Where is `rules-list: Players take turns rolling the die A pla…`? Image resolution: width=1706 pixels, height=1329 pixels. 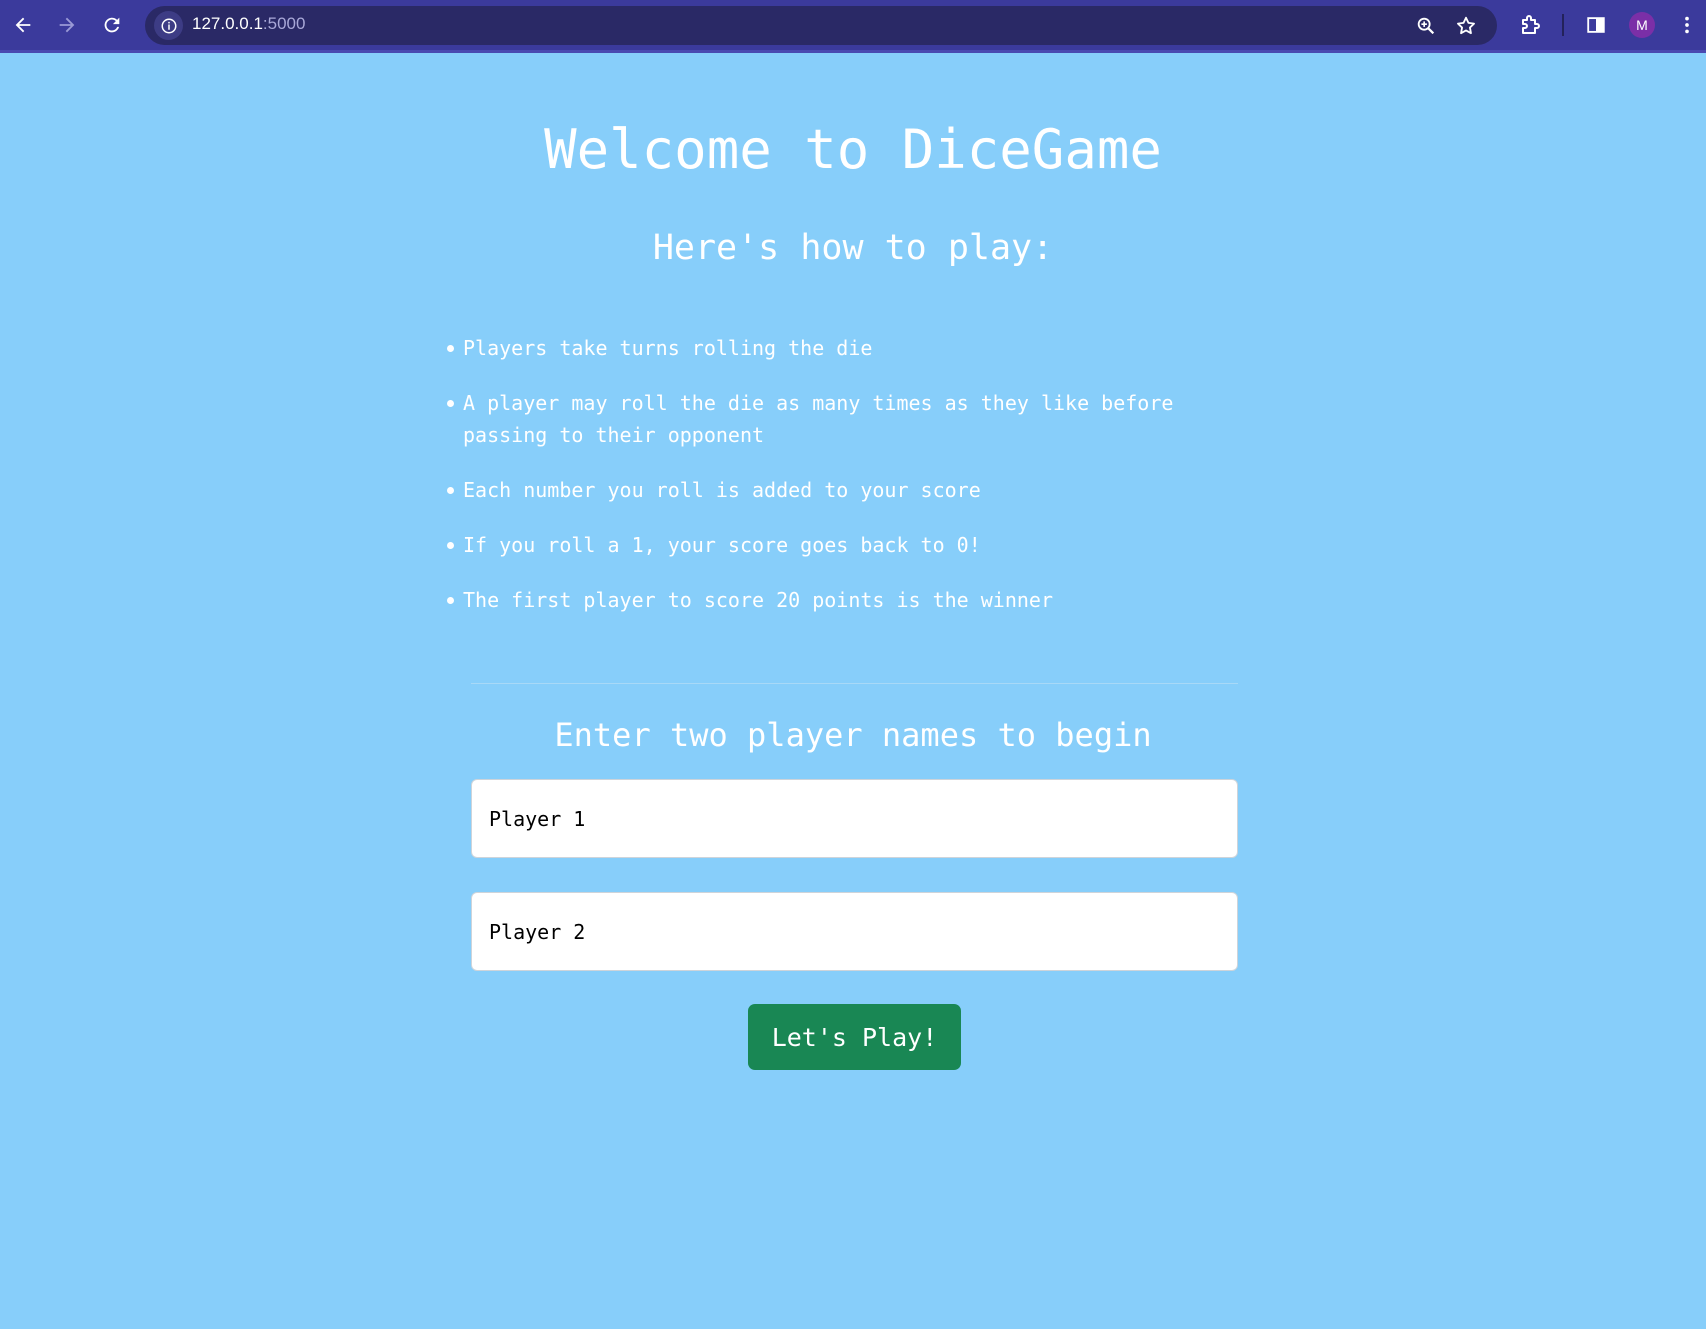
rules-list: Players take turns rolling the die A pla… is located at coordinates (845, 485).